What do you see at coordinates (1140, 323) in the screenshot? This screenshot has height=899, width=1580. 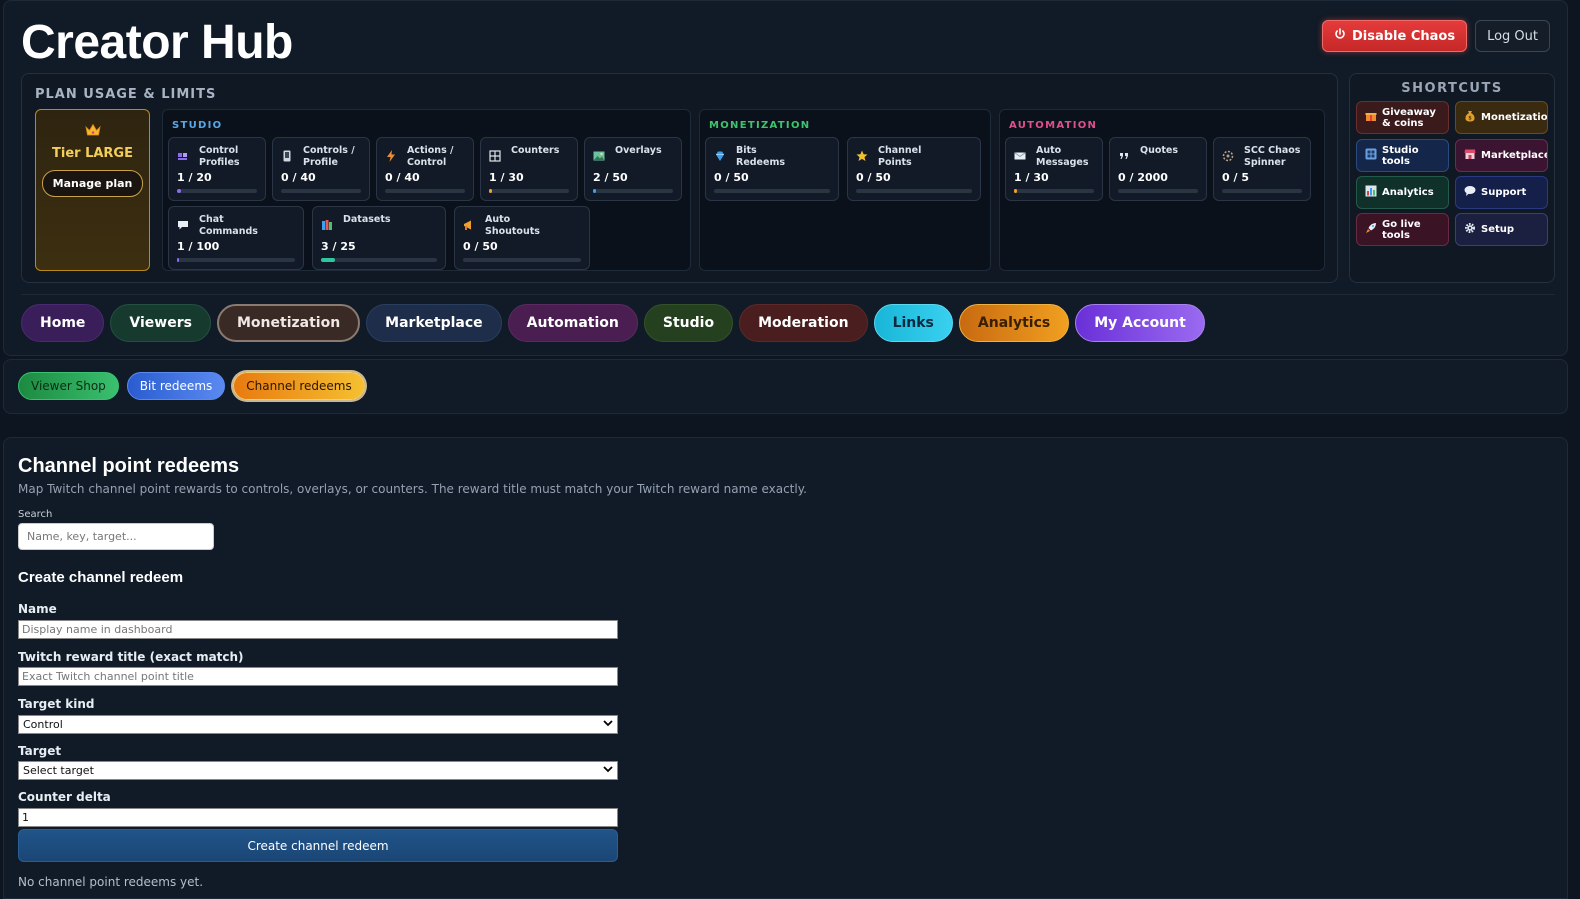 I see `nav-tab-my-account: My Account` at bounding box center [1140, 323].